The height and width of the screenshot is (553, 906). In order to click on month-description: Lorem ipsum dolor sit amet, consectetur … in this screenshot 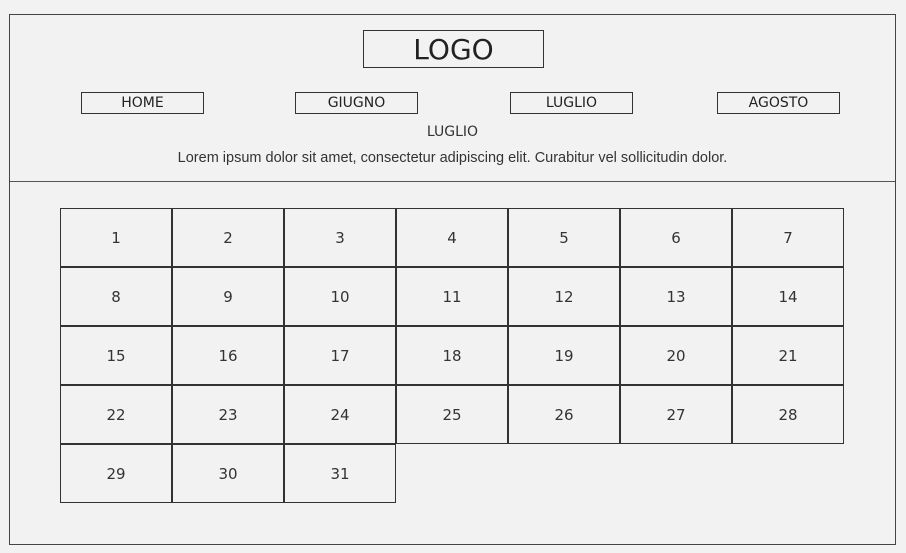, I will do `click(452, 158)`.